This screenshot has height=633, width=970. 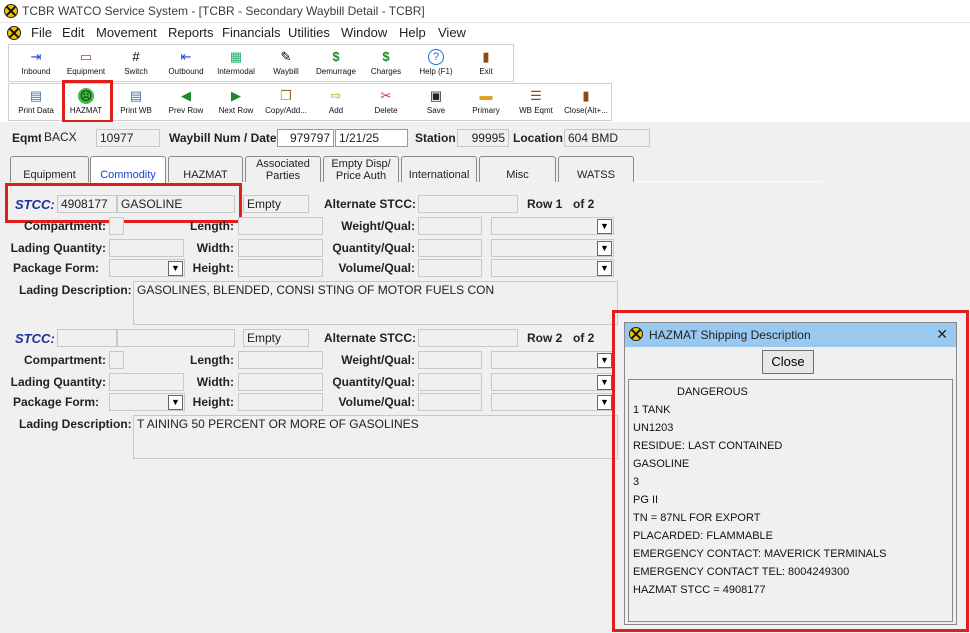 What do you see at coordinates (336, 102) in the screenshot?
I see `add-button: ⇨ Add` at bounding box center [336, 102].